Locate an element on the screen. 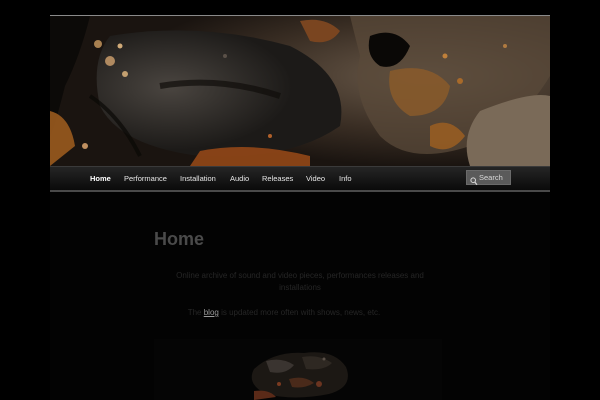  nav-item-info: Info is located at coordinates (345, 178).